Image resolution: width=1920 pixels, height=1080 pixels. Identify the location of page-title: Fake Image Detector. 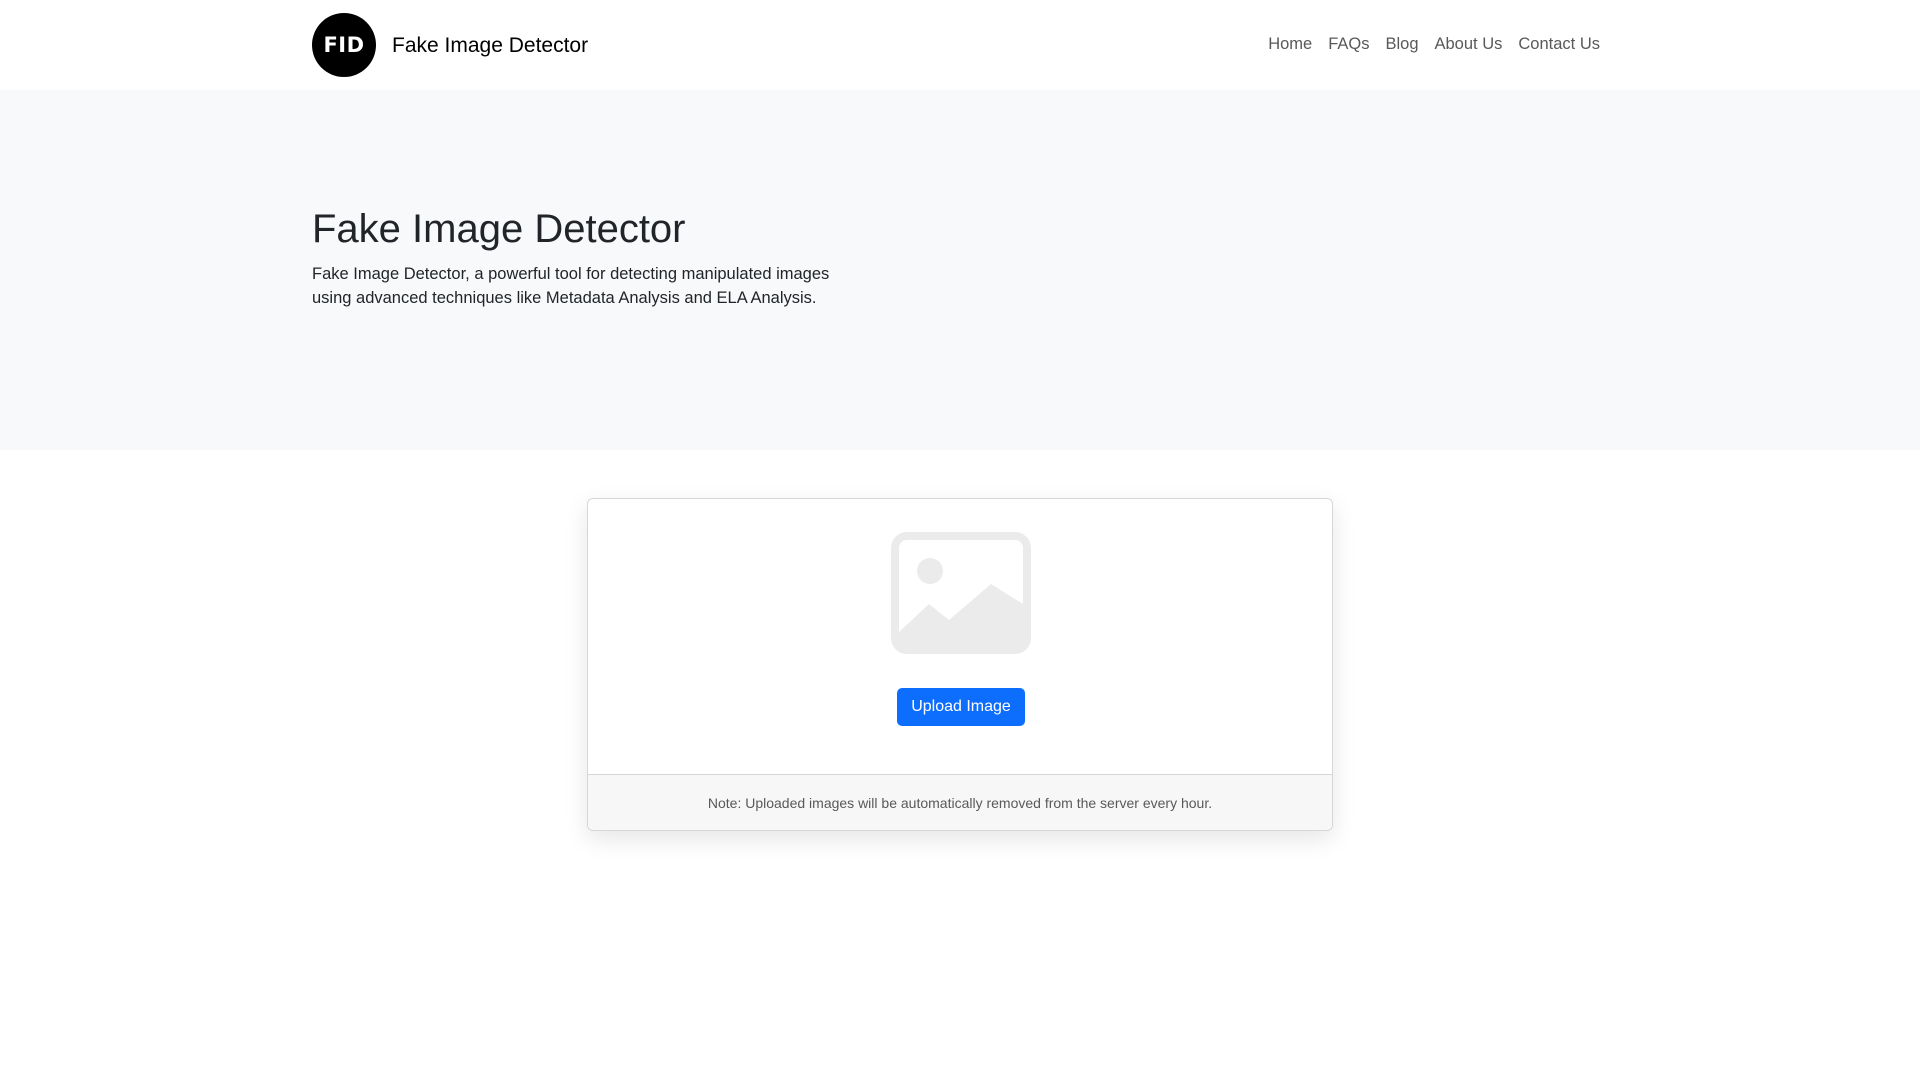
(499, 229).